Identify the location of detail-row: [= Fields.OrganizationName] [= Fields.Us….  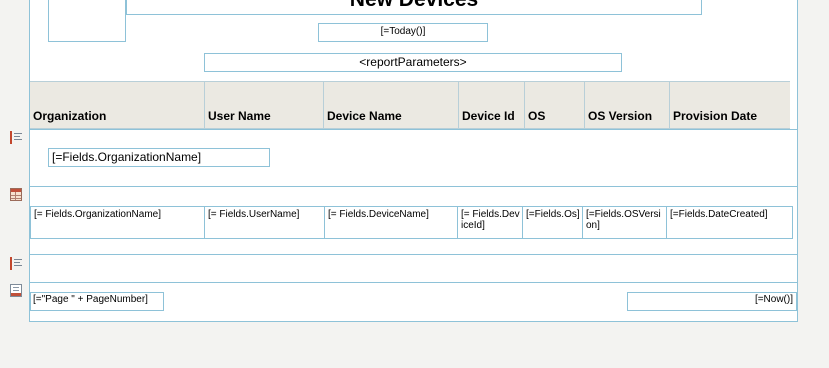
(411, 222).